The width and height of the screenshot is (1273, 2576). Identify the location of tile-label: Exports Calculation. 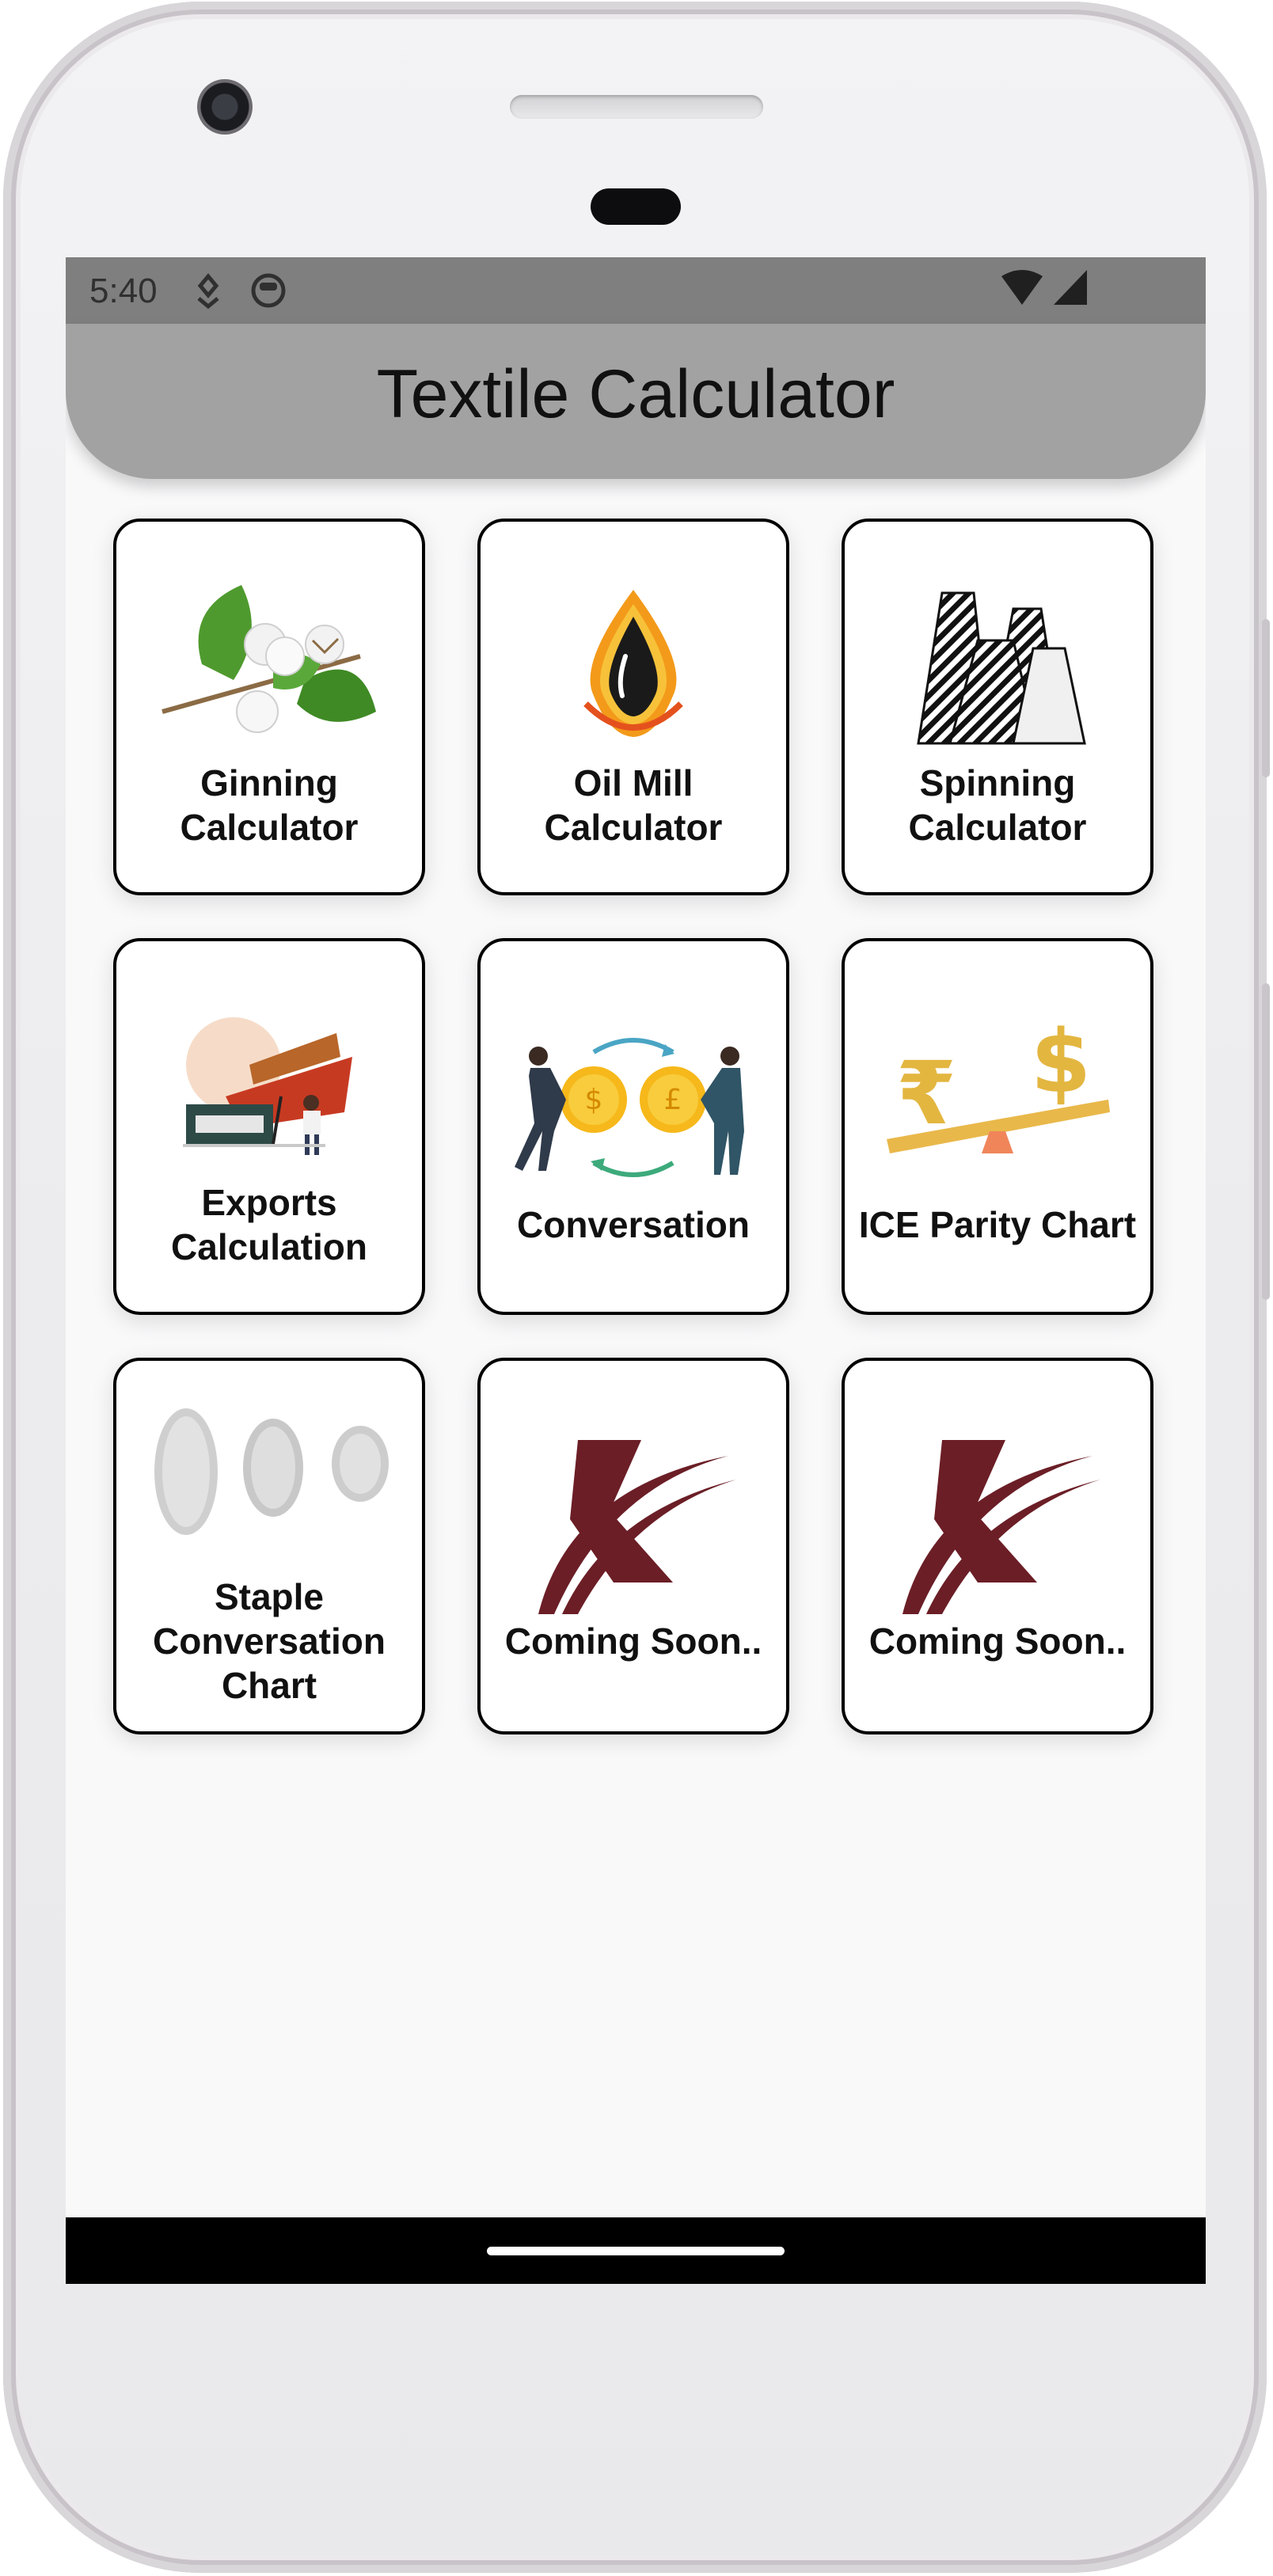
(269, 1224).